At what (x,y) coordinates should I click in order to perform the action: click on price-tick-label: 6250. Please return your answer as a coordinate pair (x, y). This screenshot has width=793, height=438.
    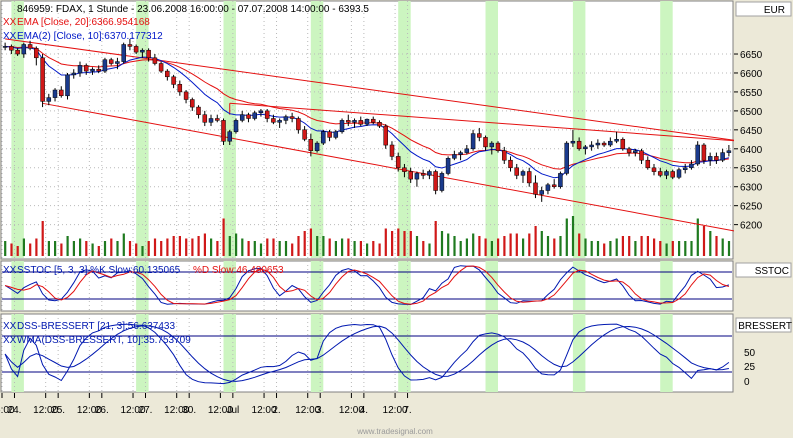
    Looking at the image, I should click on (751, 207).